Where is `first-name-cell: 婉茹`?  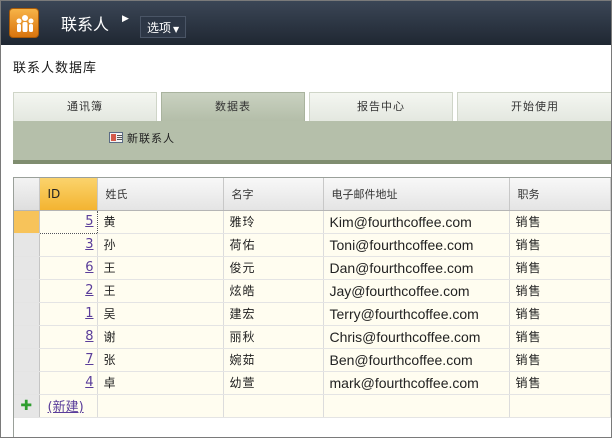
first-name-cell: 婉茹 is located at coordinates (273, 360).